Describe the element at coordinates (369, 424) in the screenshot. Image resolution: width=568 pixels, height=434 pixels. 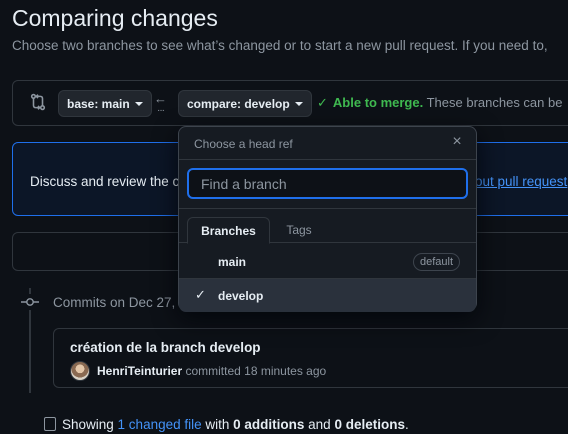
I see `deletions-count: 0 deletions` at that location.